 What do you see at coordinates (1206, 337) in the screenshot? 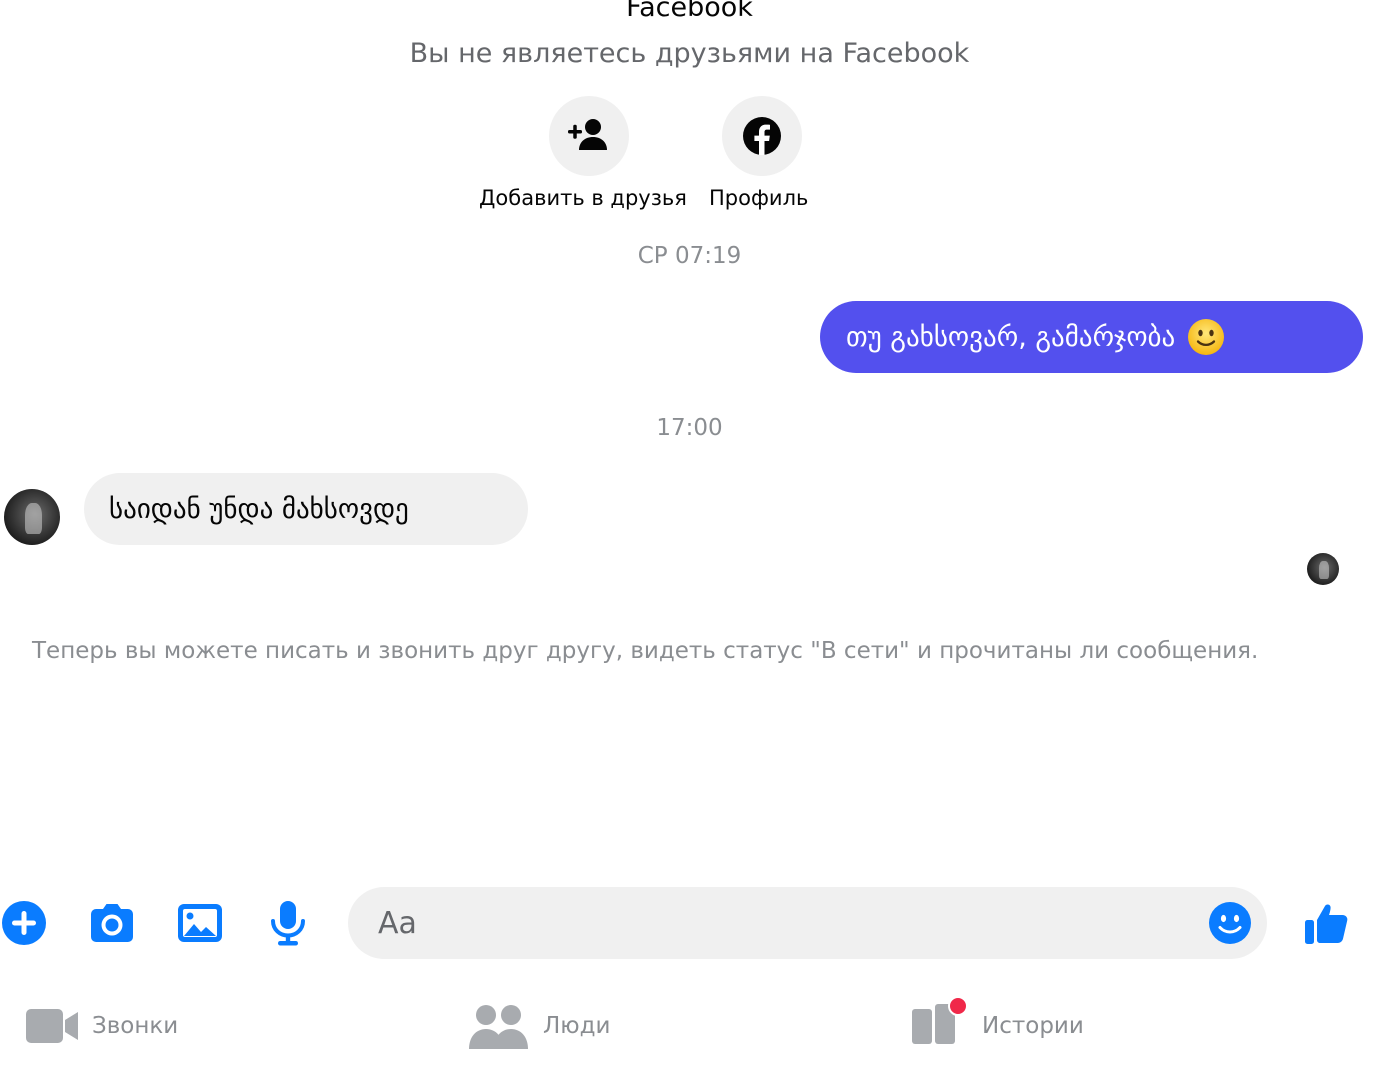
I see `slightly-smiling-face-icon` at bounding box center [1206, 337].